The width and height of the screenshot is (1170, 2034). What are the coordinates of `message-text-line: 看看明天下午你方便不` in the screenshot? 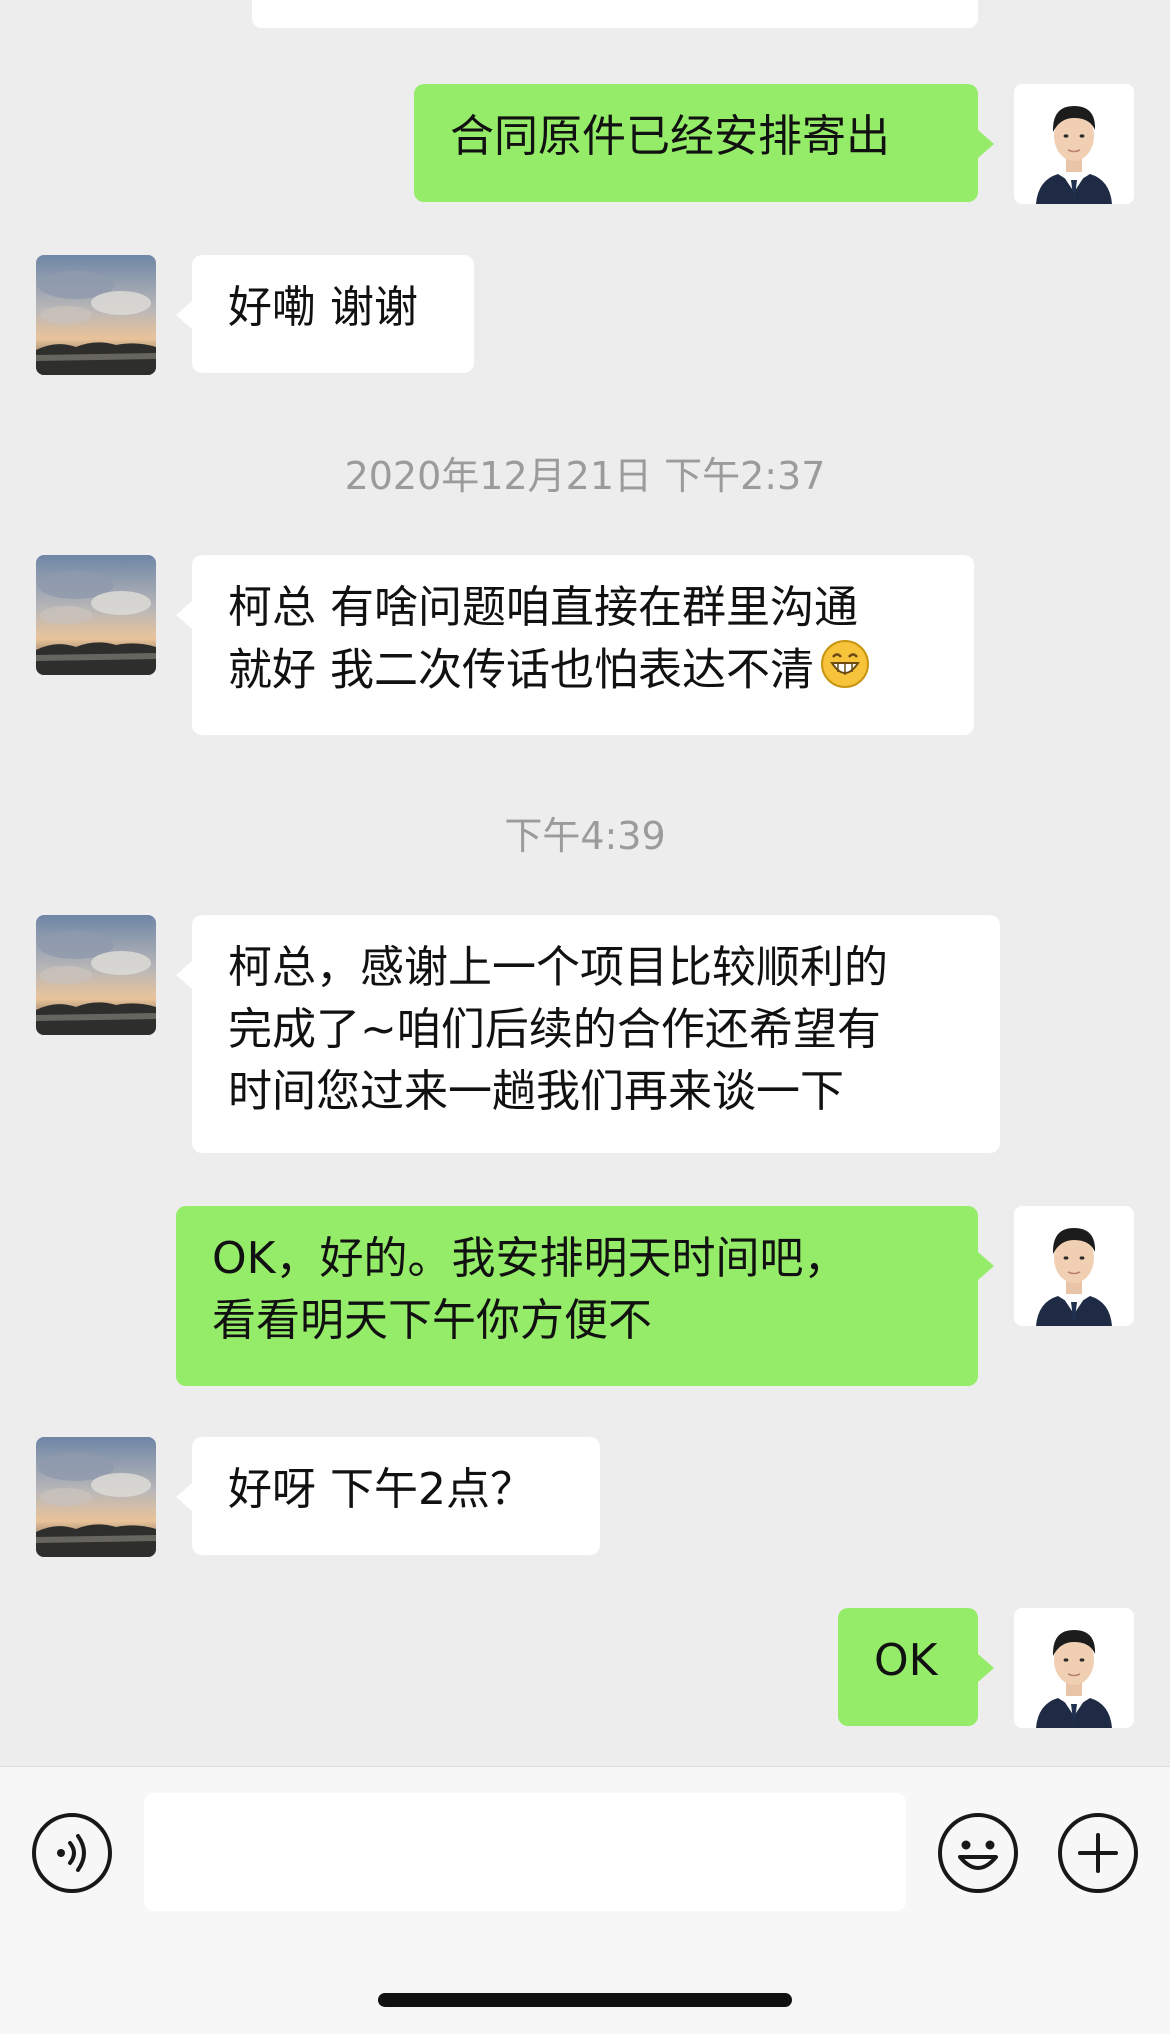 It's located at (432, 1320).